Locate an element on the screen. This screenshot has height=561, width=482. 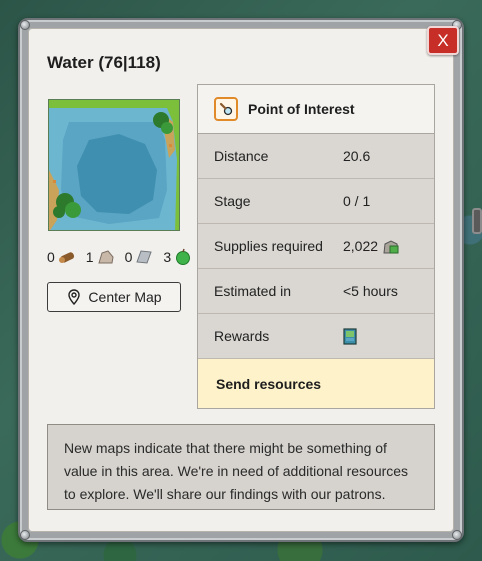
lake-map-icon is located at coordinates (114, 165).